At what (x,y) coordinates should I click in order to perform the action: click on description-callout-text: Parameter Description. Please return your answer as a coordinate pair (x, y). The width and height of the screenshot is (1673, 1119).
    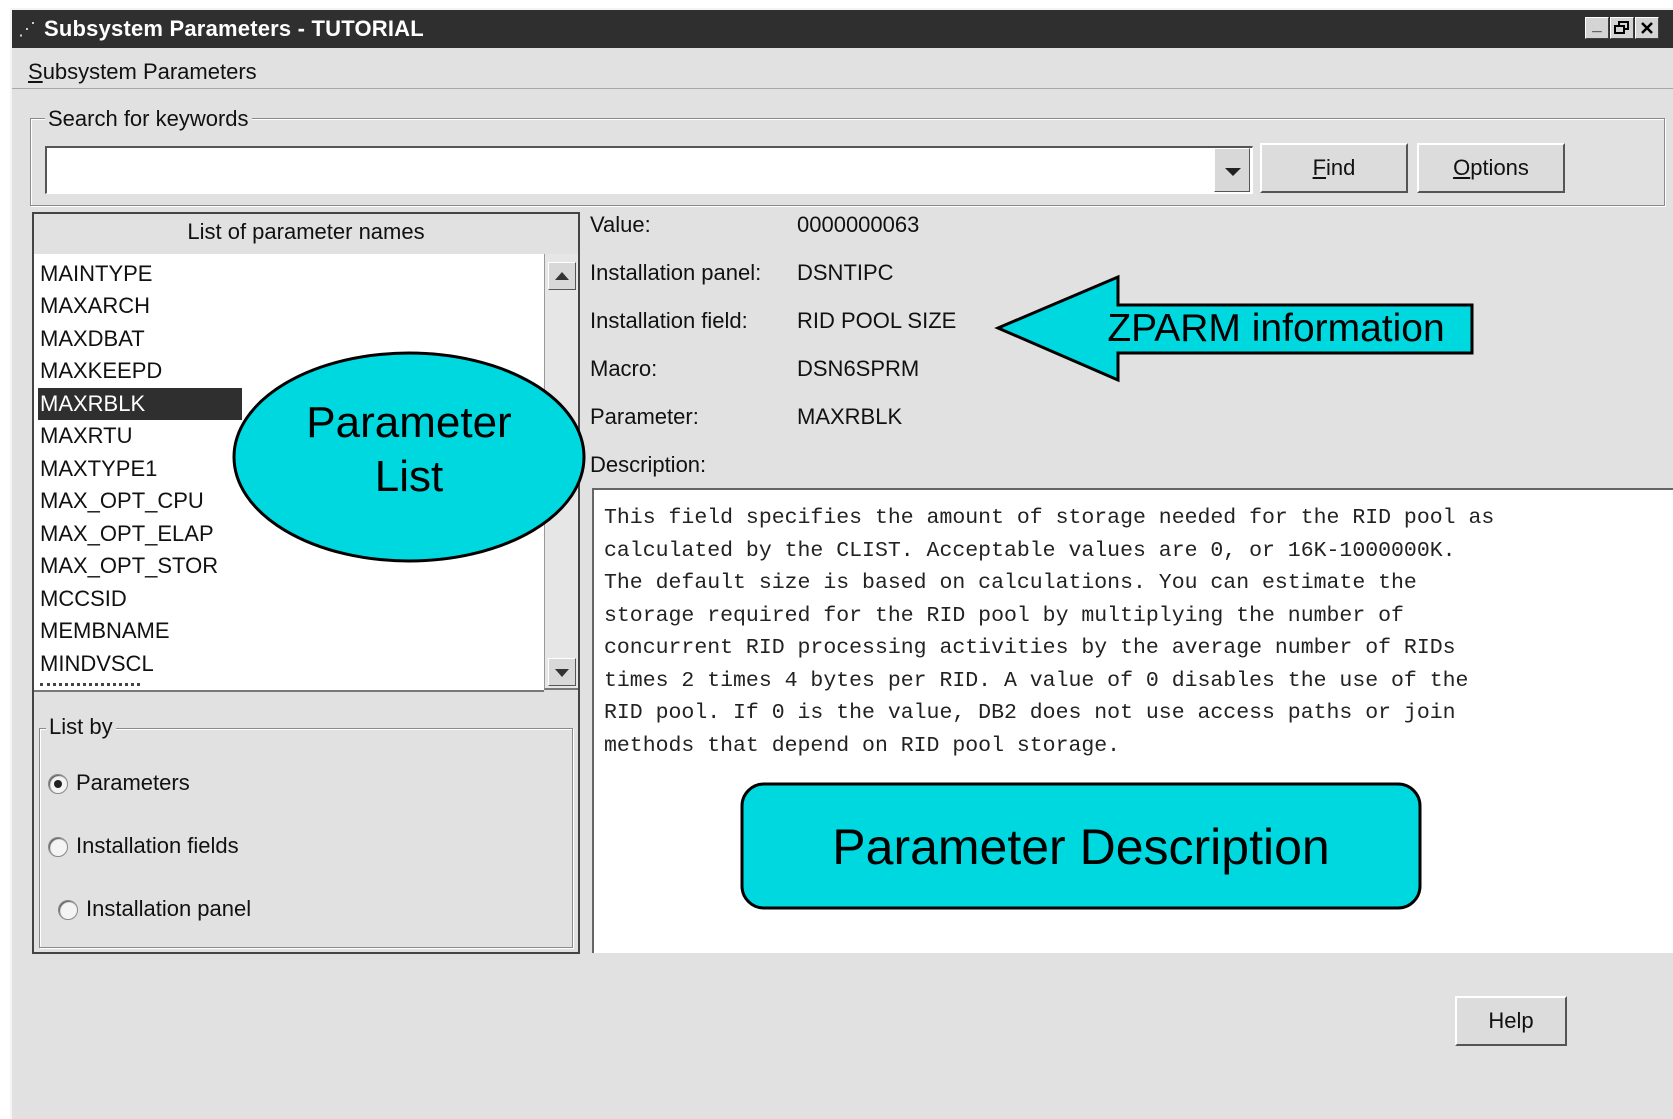
    Looking at the image, I should click on (1081, 847).